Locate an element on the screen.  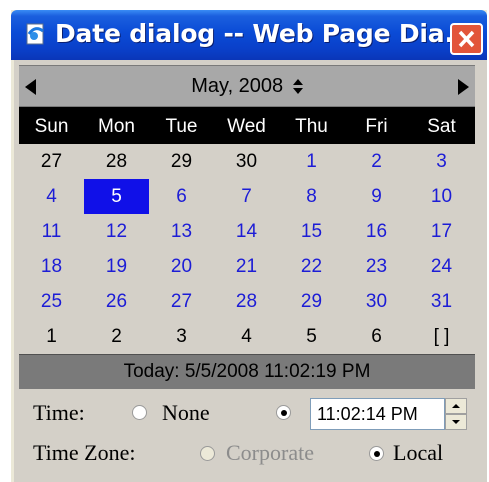
day-name-wed: Wed is located at coordinates (246, 126).